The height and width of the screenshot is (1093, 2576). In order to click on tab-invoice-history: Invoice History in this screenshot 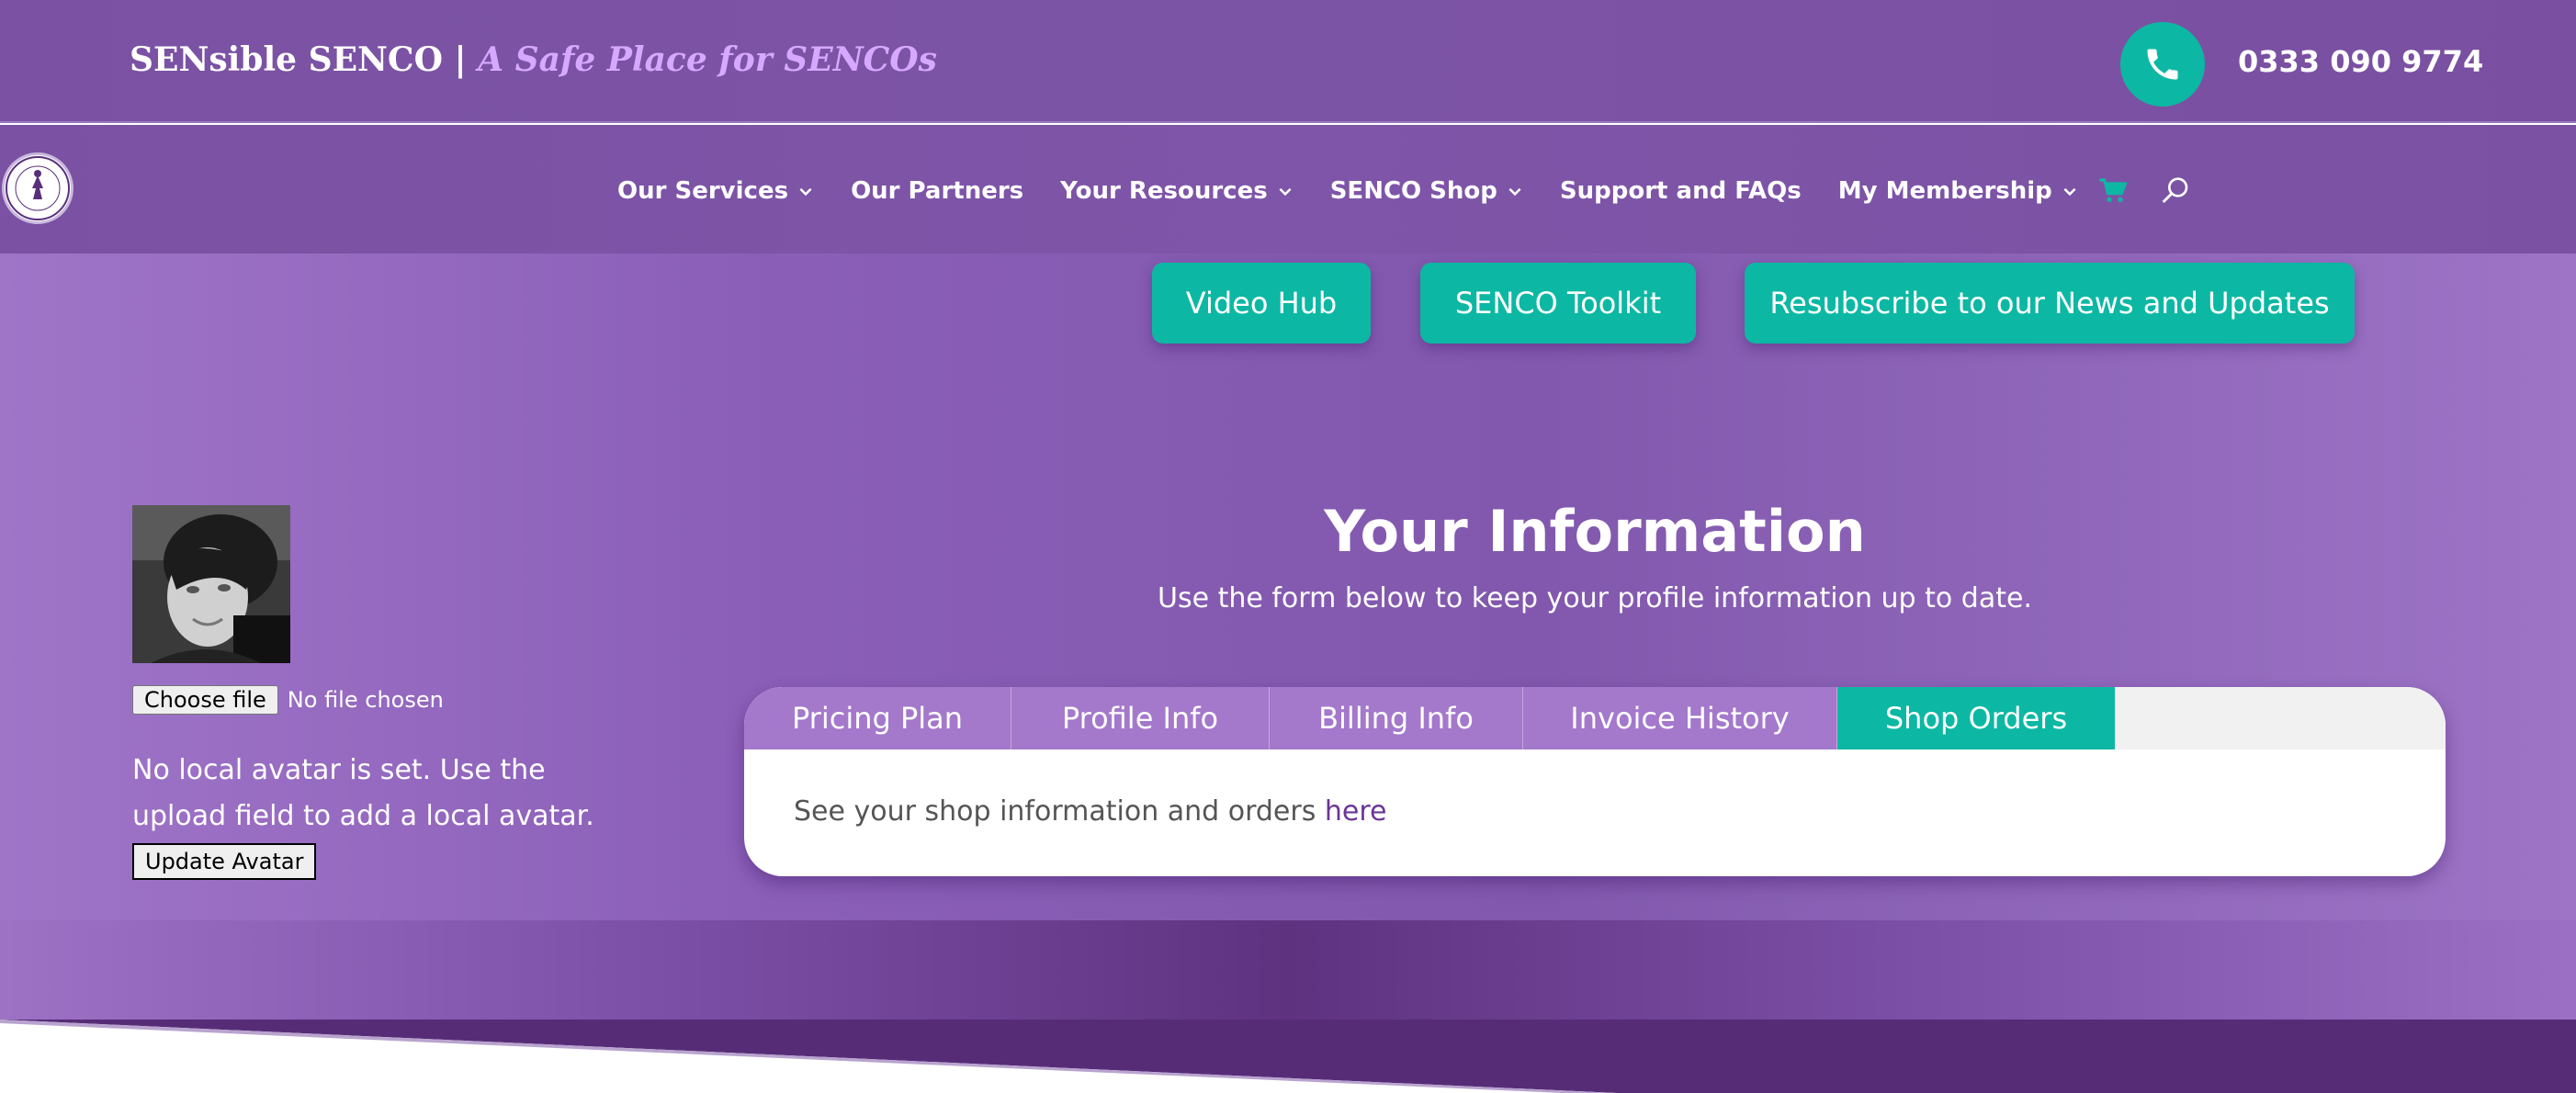, I will do `click(1680, 718)`.